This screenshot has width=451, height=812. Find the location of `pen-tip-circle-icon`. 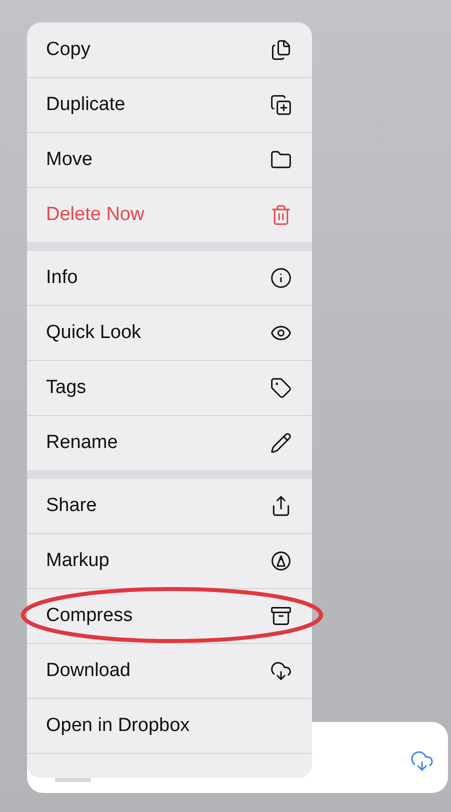

pen-tip-circle-icon is located at coordinates (281, 561).